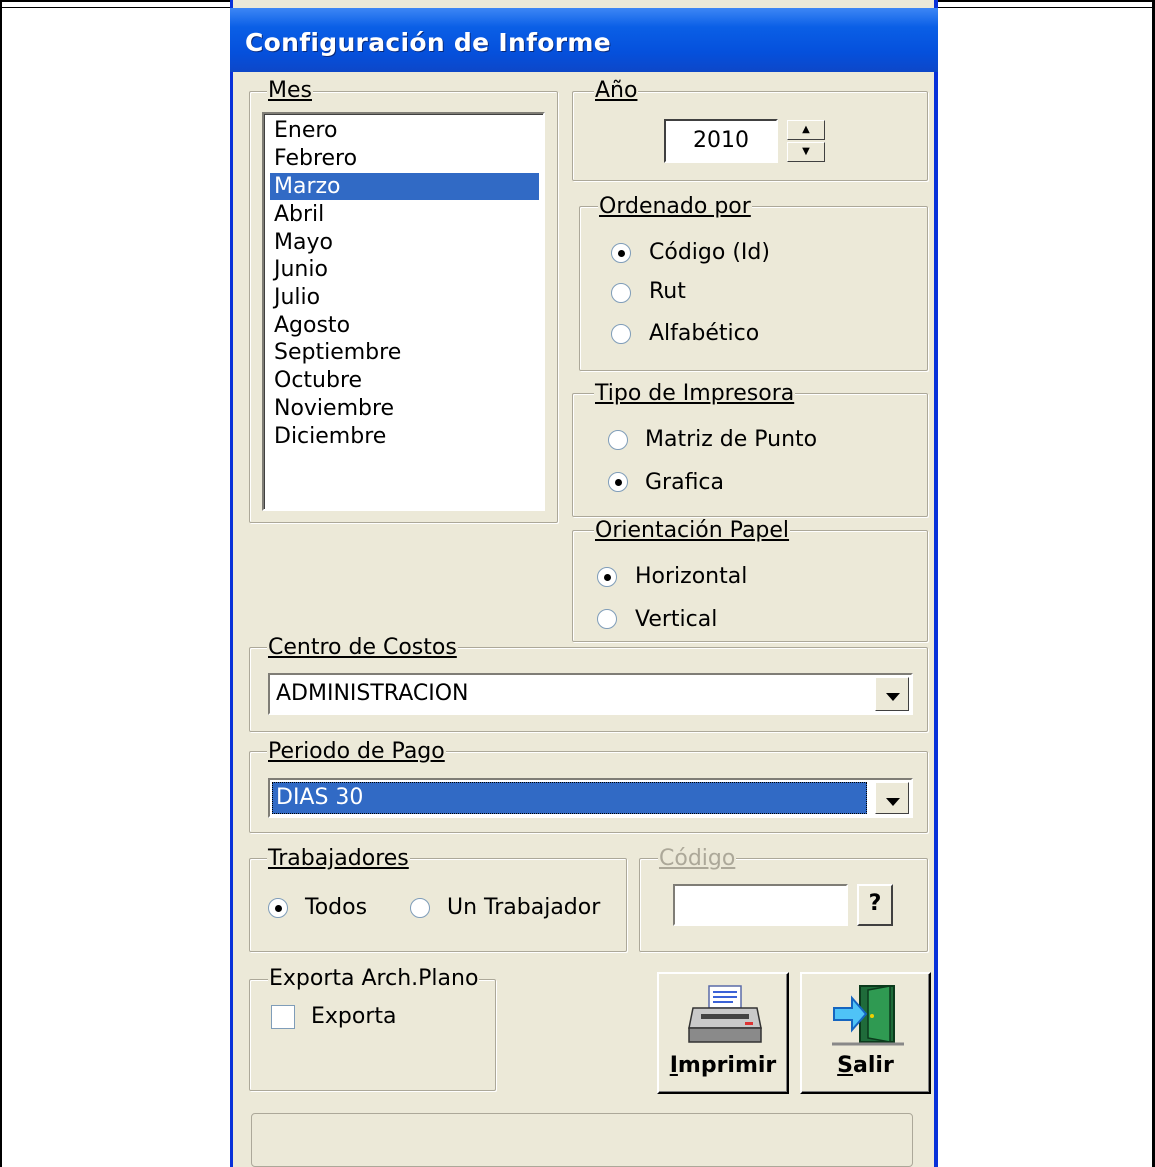 This screenshot has width=1155, height=1167. What do you see at coordinates (845, 1065) in the screenshot?
I see `salir-mnemonic: S` at bounding box center [845, 1065].